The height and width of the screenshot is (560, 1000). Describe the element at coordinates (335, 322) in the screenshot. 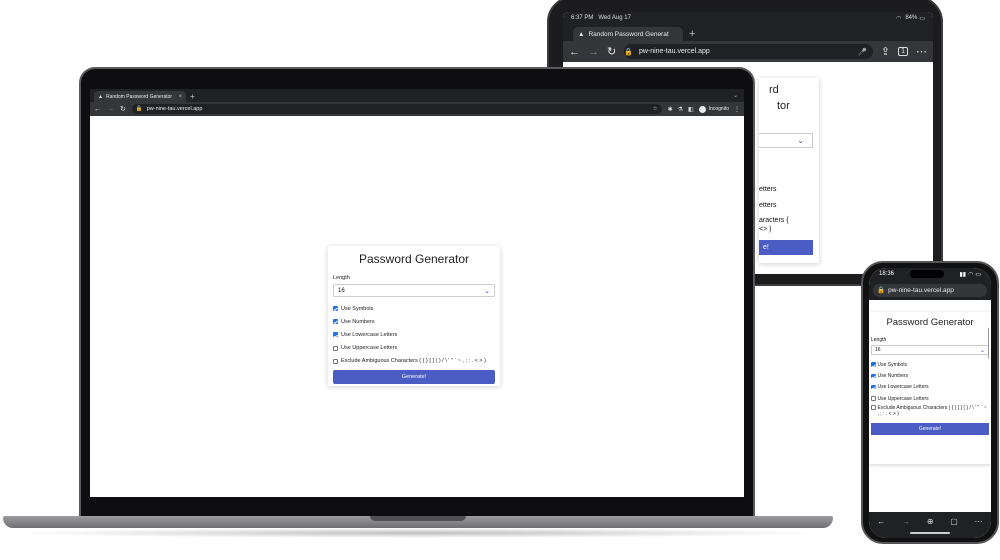

I see `numbers-checkbox` at that location.